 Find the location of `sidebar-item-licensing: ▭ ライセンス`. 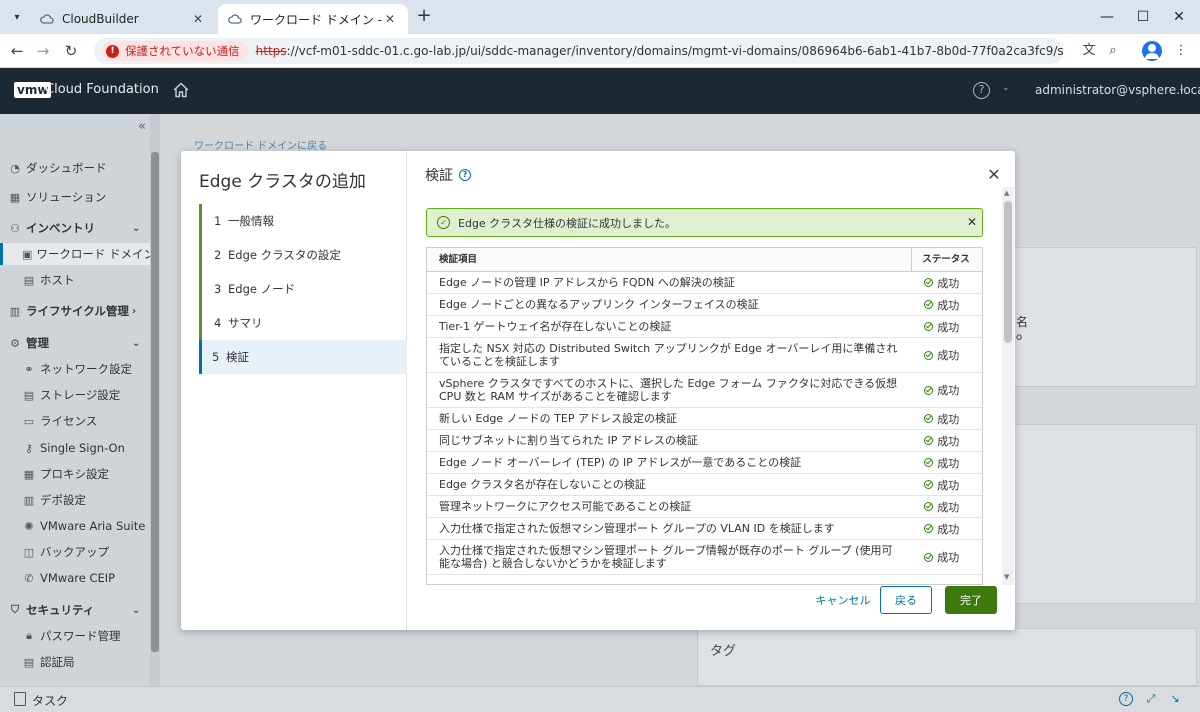

sidebar-item-licensing: ▭ ライセンス is located at coordinates (75, 421).